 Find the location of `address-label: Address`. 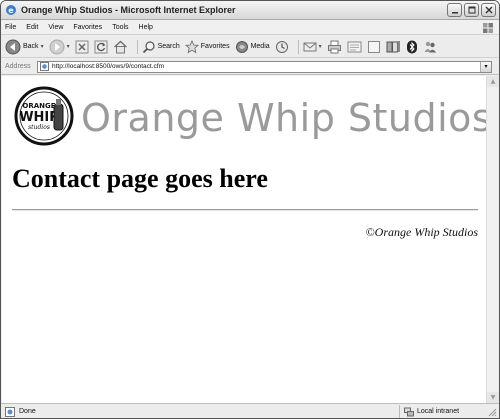

address-label: Address is located at coordinates (18, 66).